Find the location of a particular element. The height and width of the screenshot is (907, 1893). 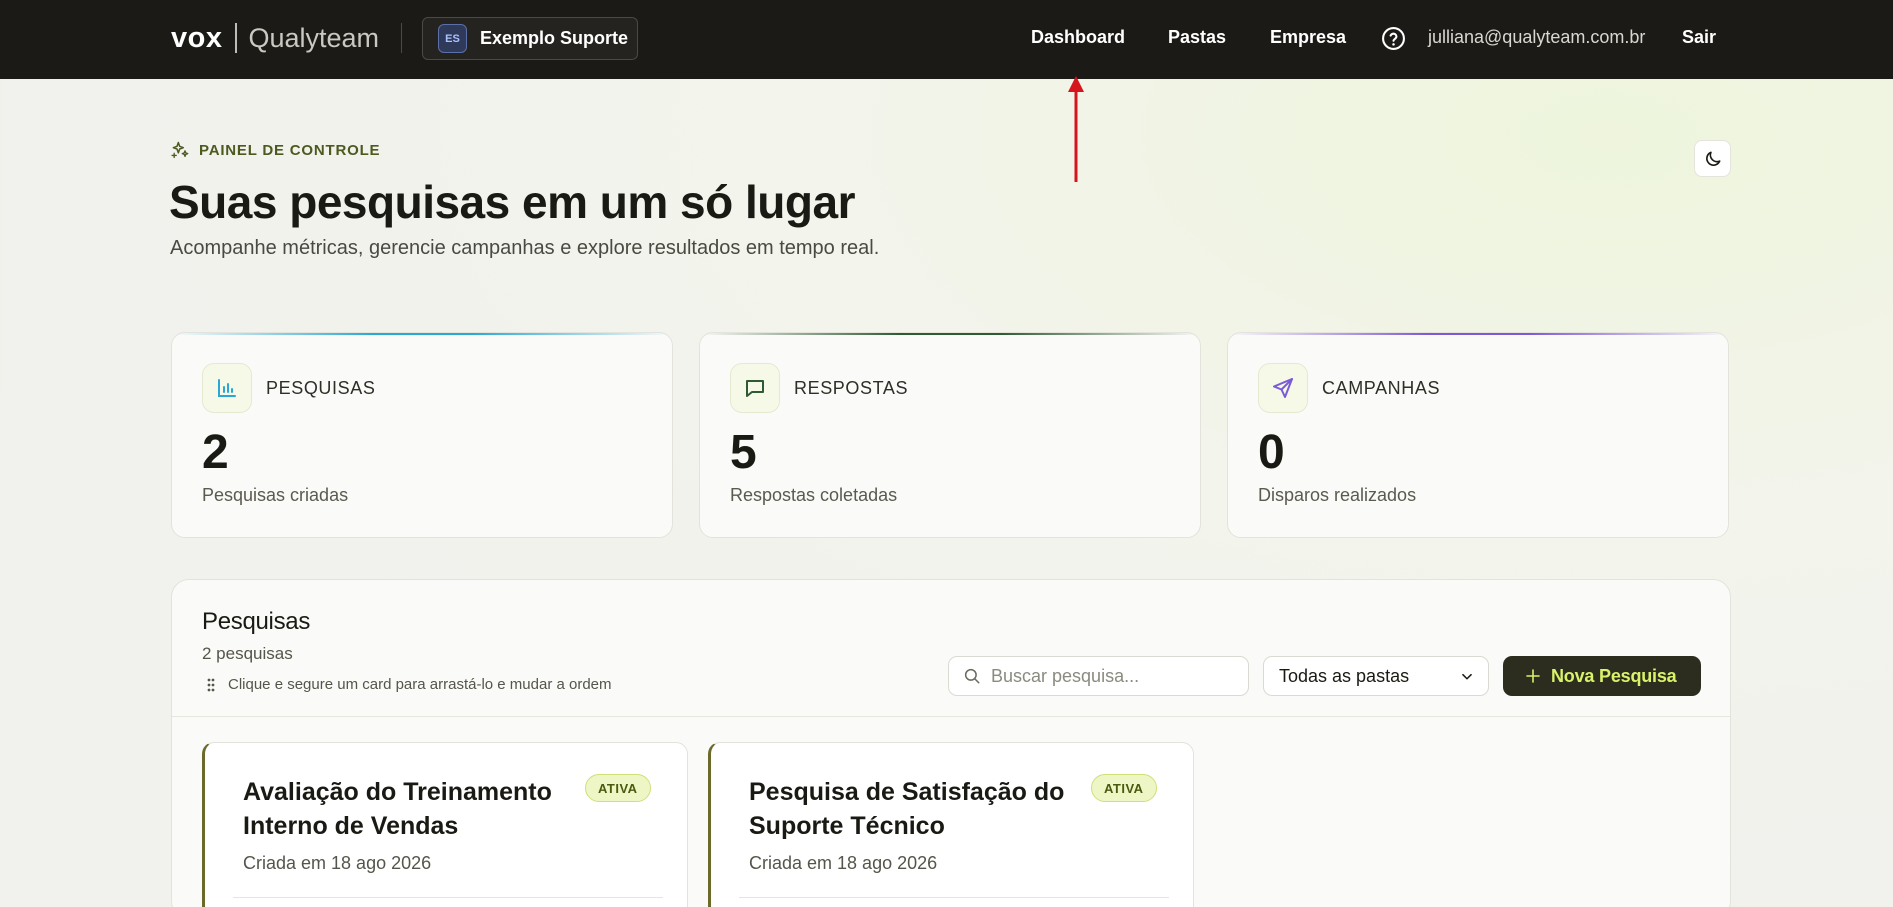

brand-primary: VOX is located at coordinates (197, 37).